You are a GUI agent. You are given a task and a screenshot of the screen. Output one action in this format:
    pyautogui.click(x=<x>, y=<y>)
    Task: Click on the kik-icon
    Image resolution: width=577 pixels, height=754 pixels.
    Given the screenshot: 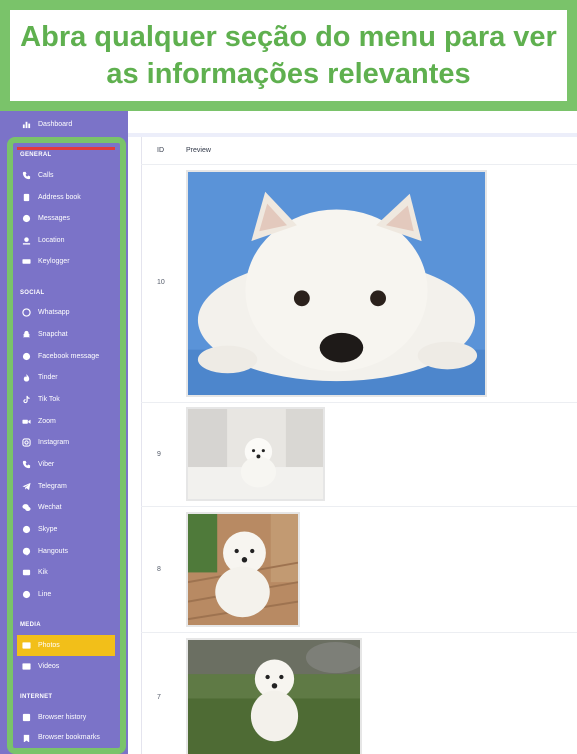 What is the action you would take?
    pyautogui.click(x=26, y=572)
    